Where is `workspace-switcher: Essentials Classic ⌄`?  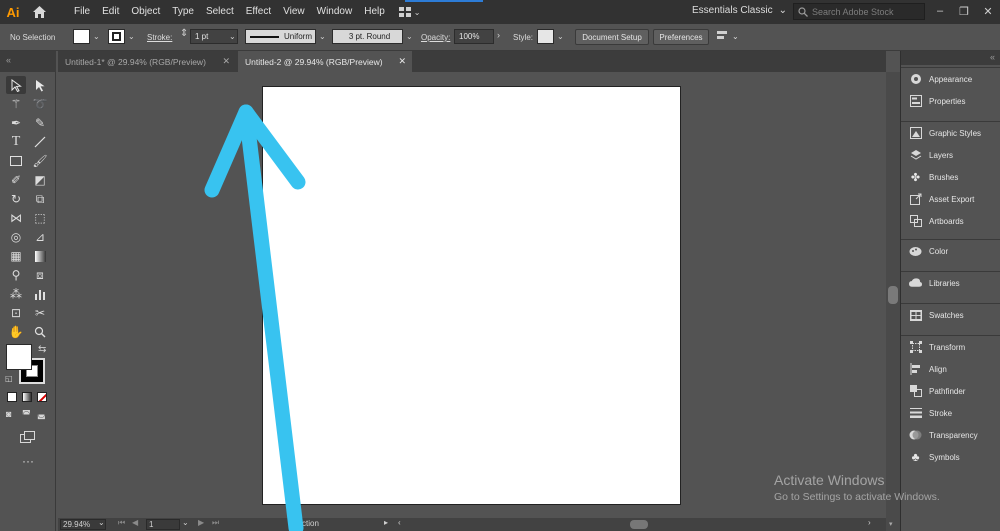
workspace-switcher: Essentials Classic ⌄ is located at coordinates (739, 11).